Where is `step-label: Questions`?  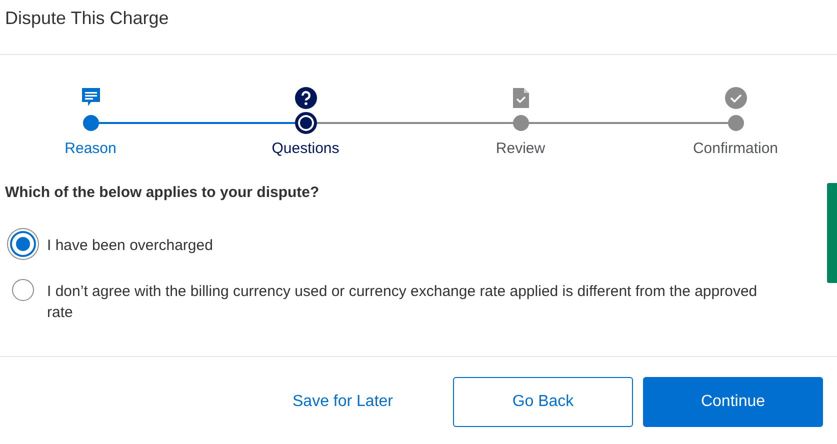
step-label: Questions is located at coordinates (306, 148).